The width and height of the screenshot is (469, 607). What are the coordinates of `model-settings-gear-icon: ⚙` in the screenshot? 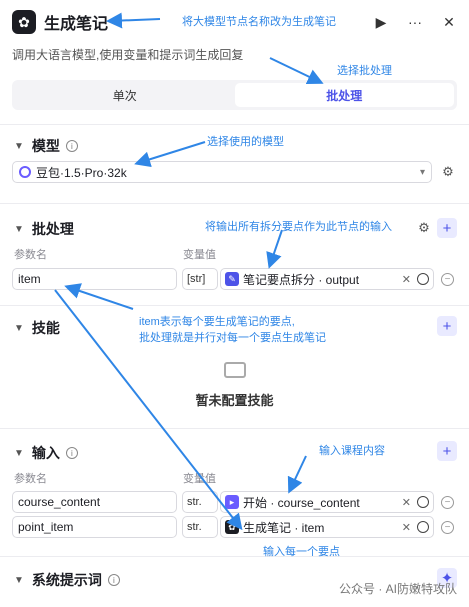 It's located at (448, 171).